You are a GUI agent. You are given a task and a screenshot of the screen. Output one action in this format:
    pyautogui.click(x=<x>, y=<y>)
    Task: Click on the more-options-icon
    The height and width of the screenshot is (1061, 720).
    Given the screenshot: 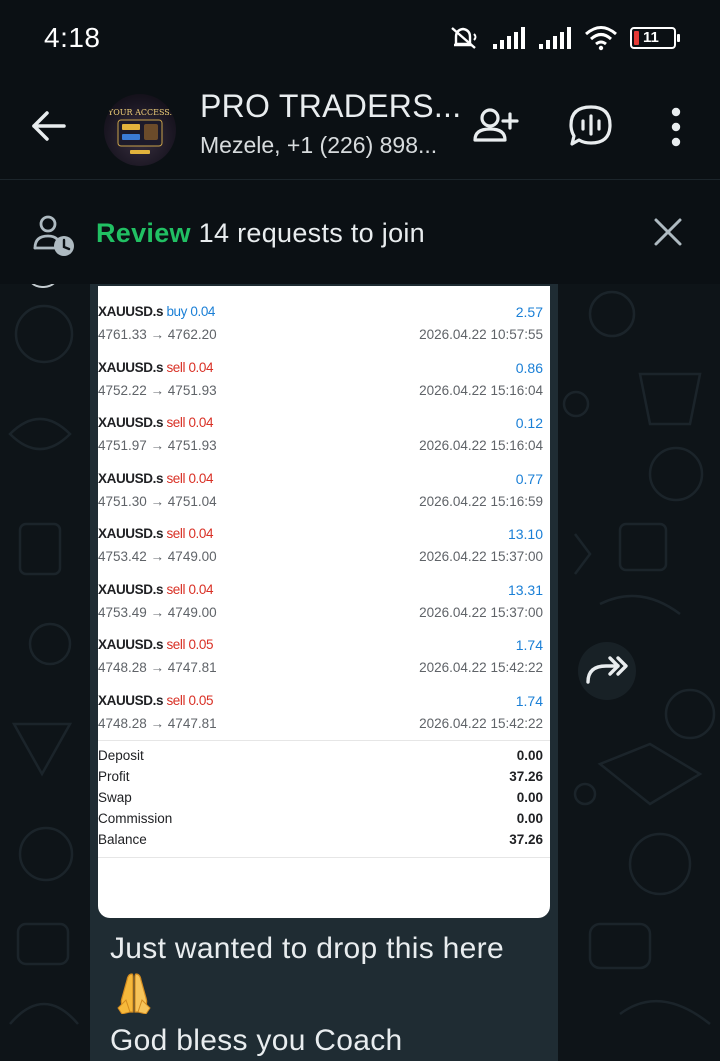 What is the action you would take?
    pyautogui.click(x=676, y=127)
    